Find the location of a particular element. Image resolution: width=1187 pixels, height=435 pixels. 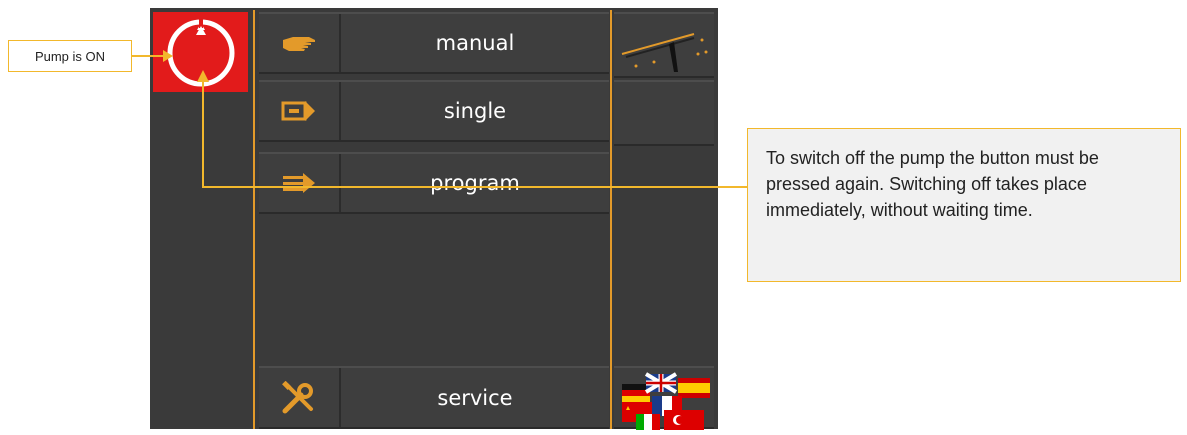

hand-icon is located at coordinates (300, 43).